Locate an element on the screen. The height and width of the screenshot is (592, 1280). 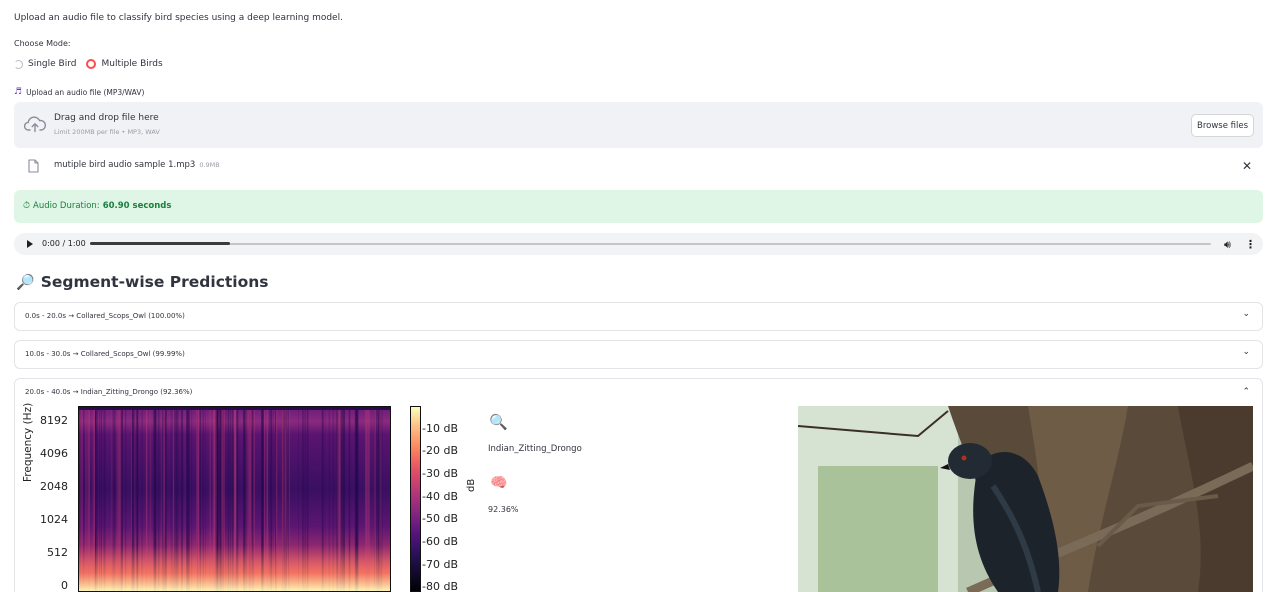
predicted-species: Indian_Zitting_Drongo is located at coordinates (535, 449).